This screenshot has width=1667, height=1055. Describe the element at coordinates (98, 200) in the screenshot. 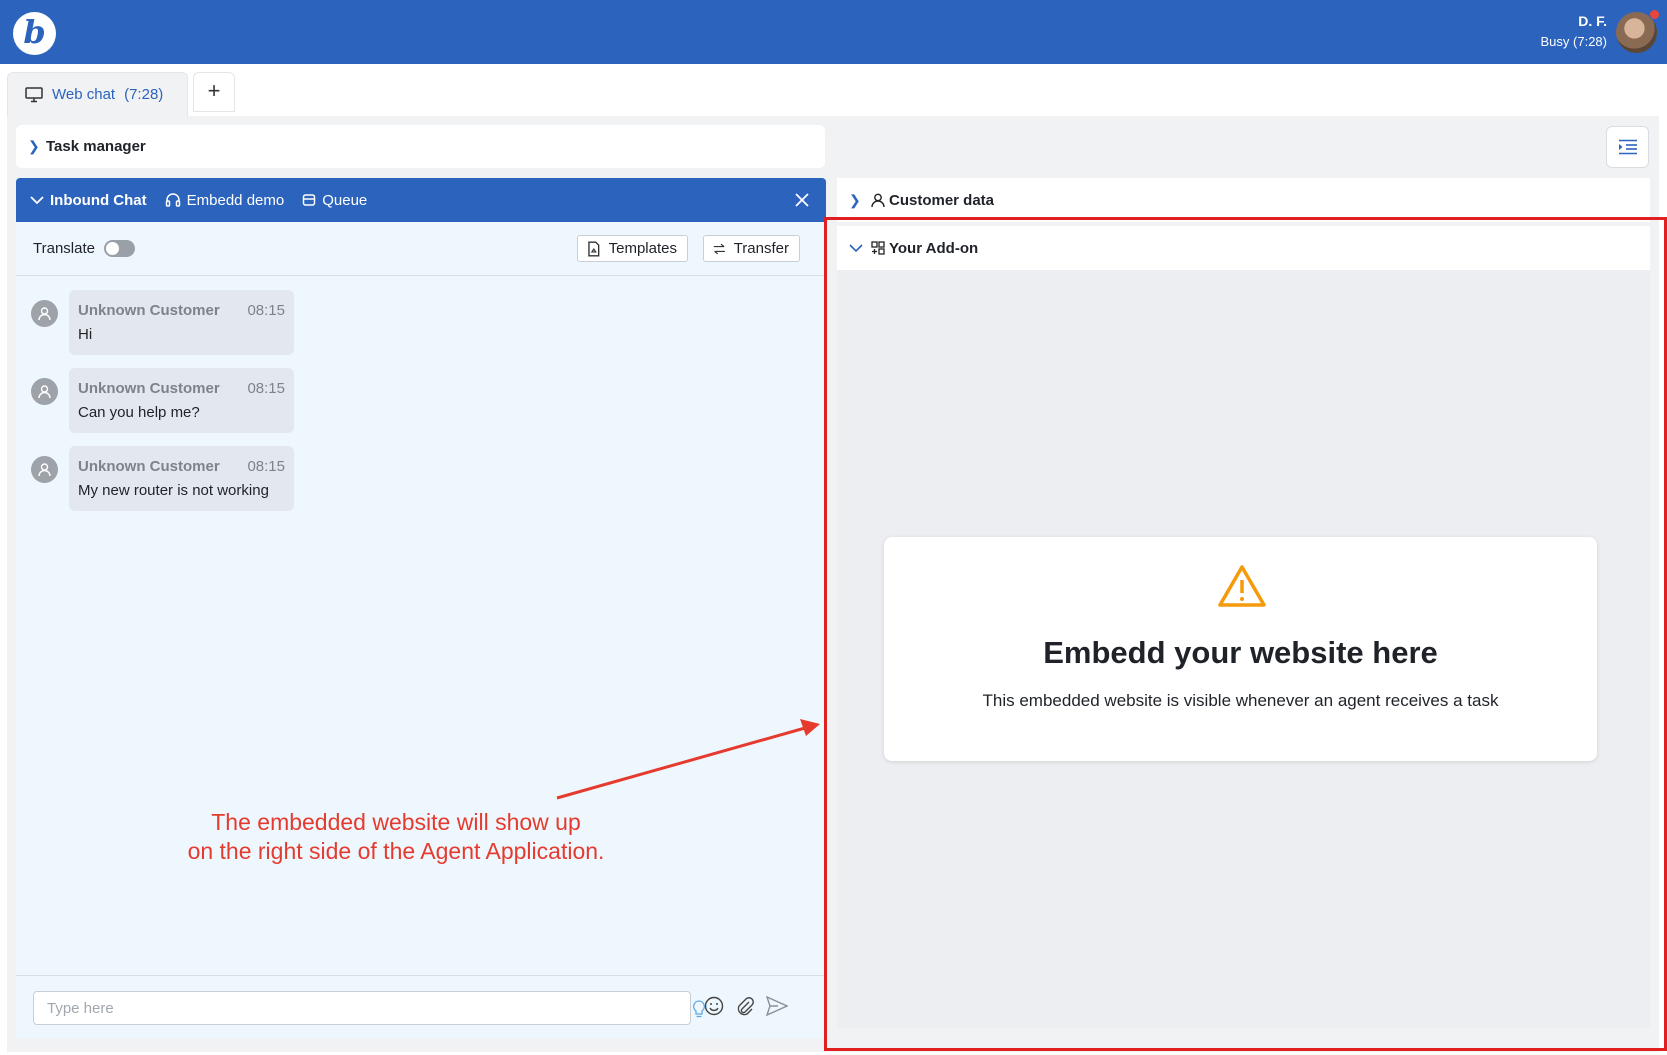

I see `inbound-chat-label: Inbound Chat` at that location.